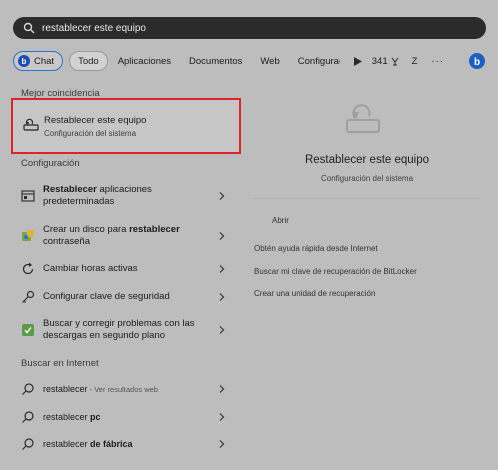 Image resolution: width=498 pixels, height=470 pixels. What do you see at coordinates (111, 444) in the screenshot?
I see `result-bold-text: de fábrica` at bounding box center [111, 444].